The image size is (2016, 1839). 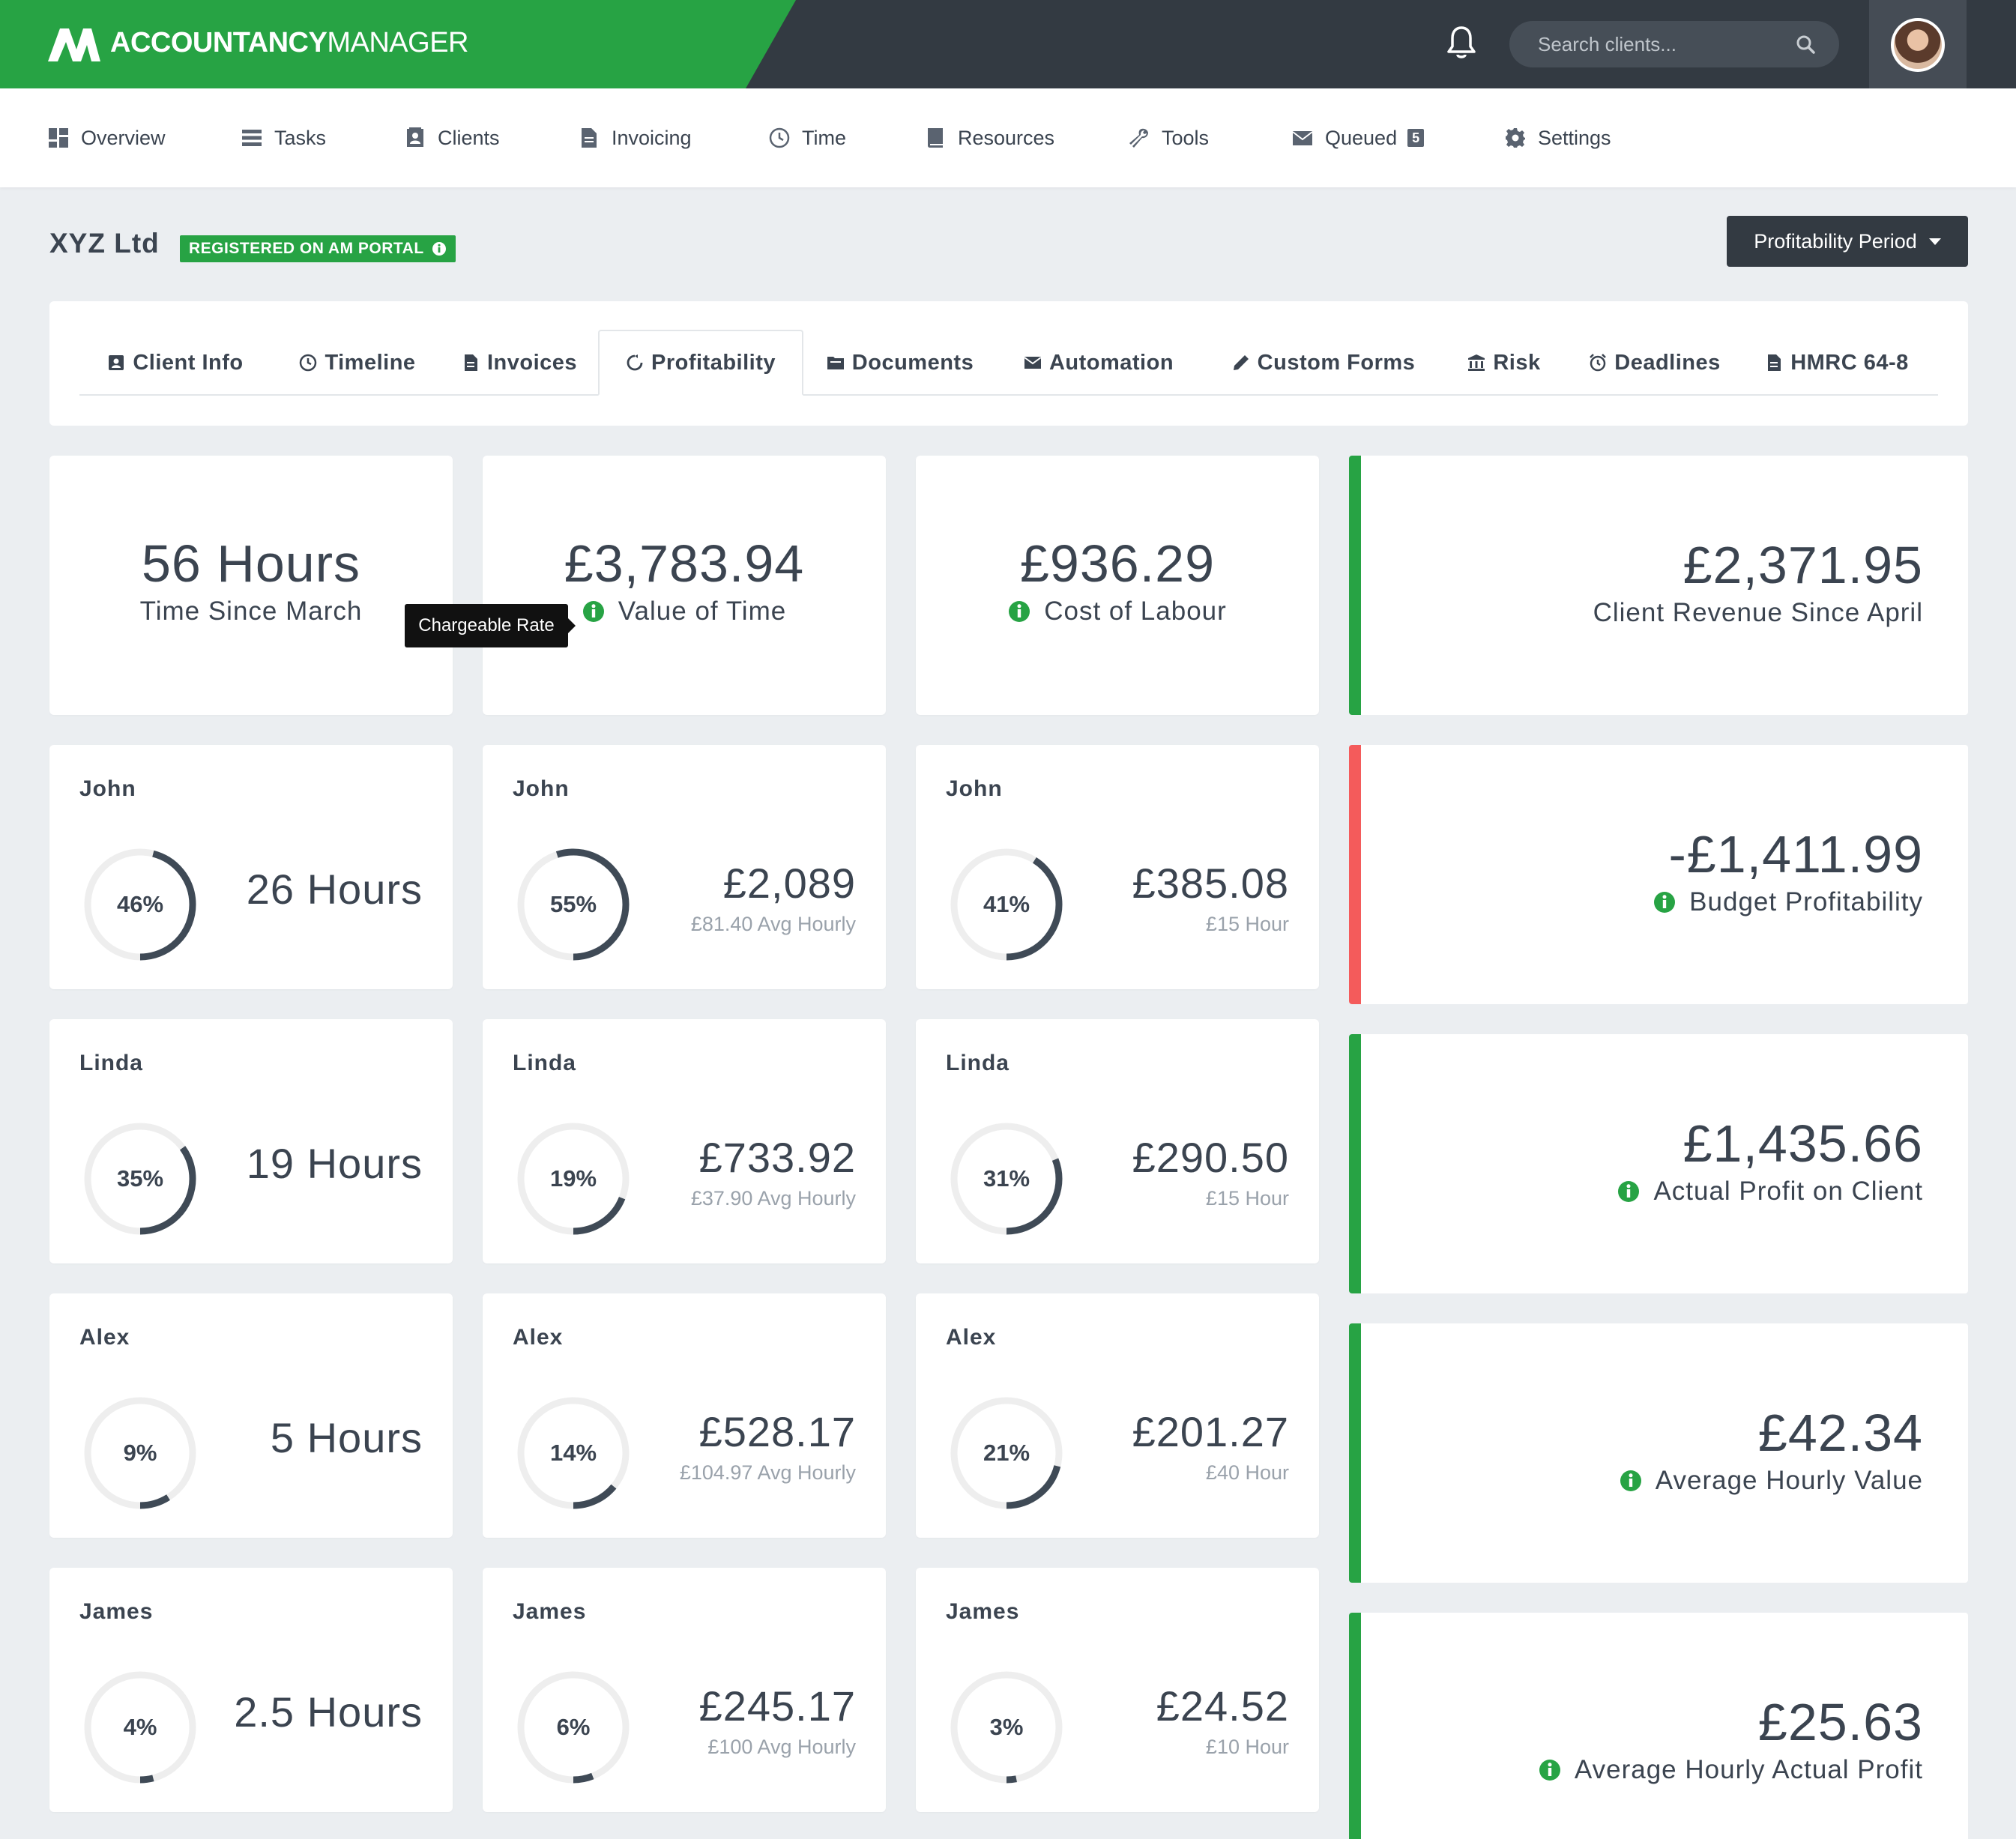 I want to click on progress-percent: 21%, so click(x=1007, y=1453).